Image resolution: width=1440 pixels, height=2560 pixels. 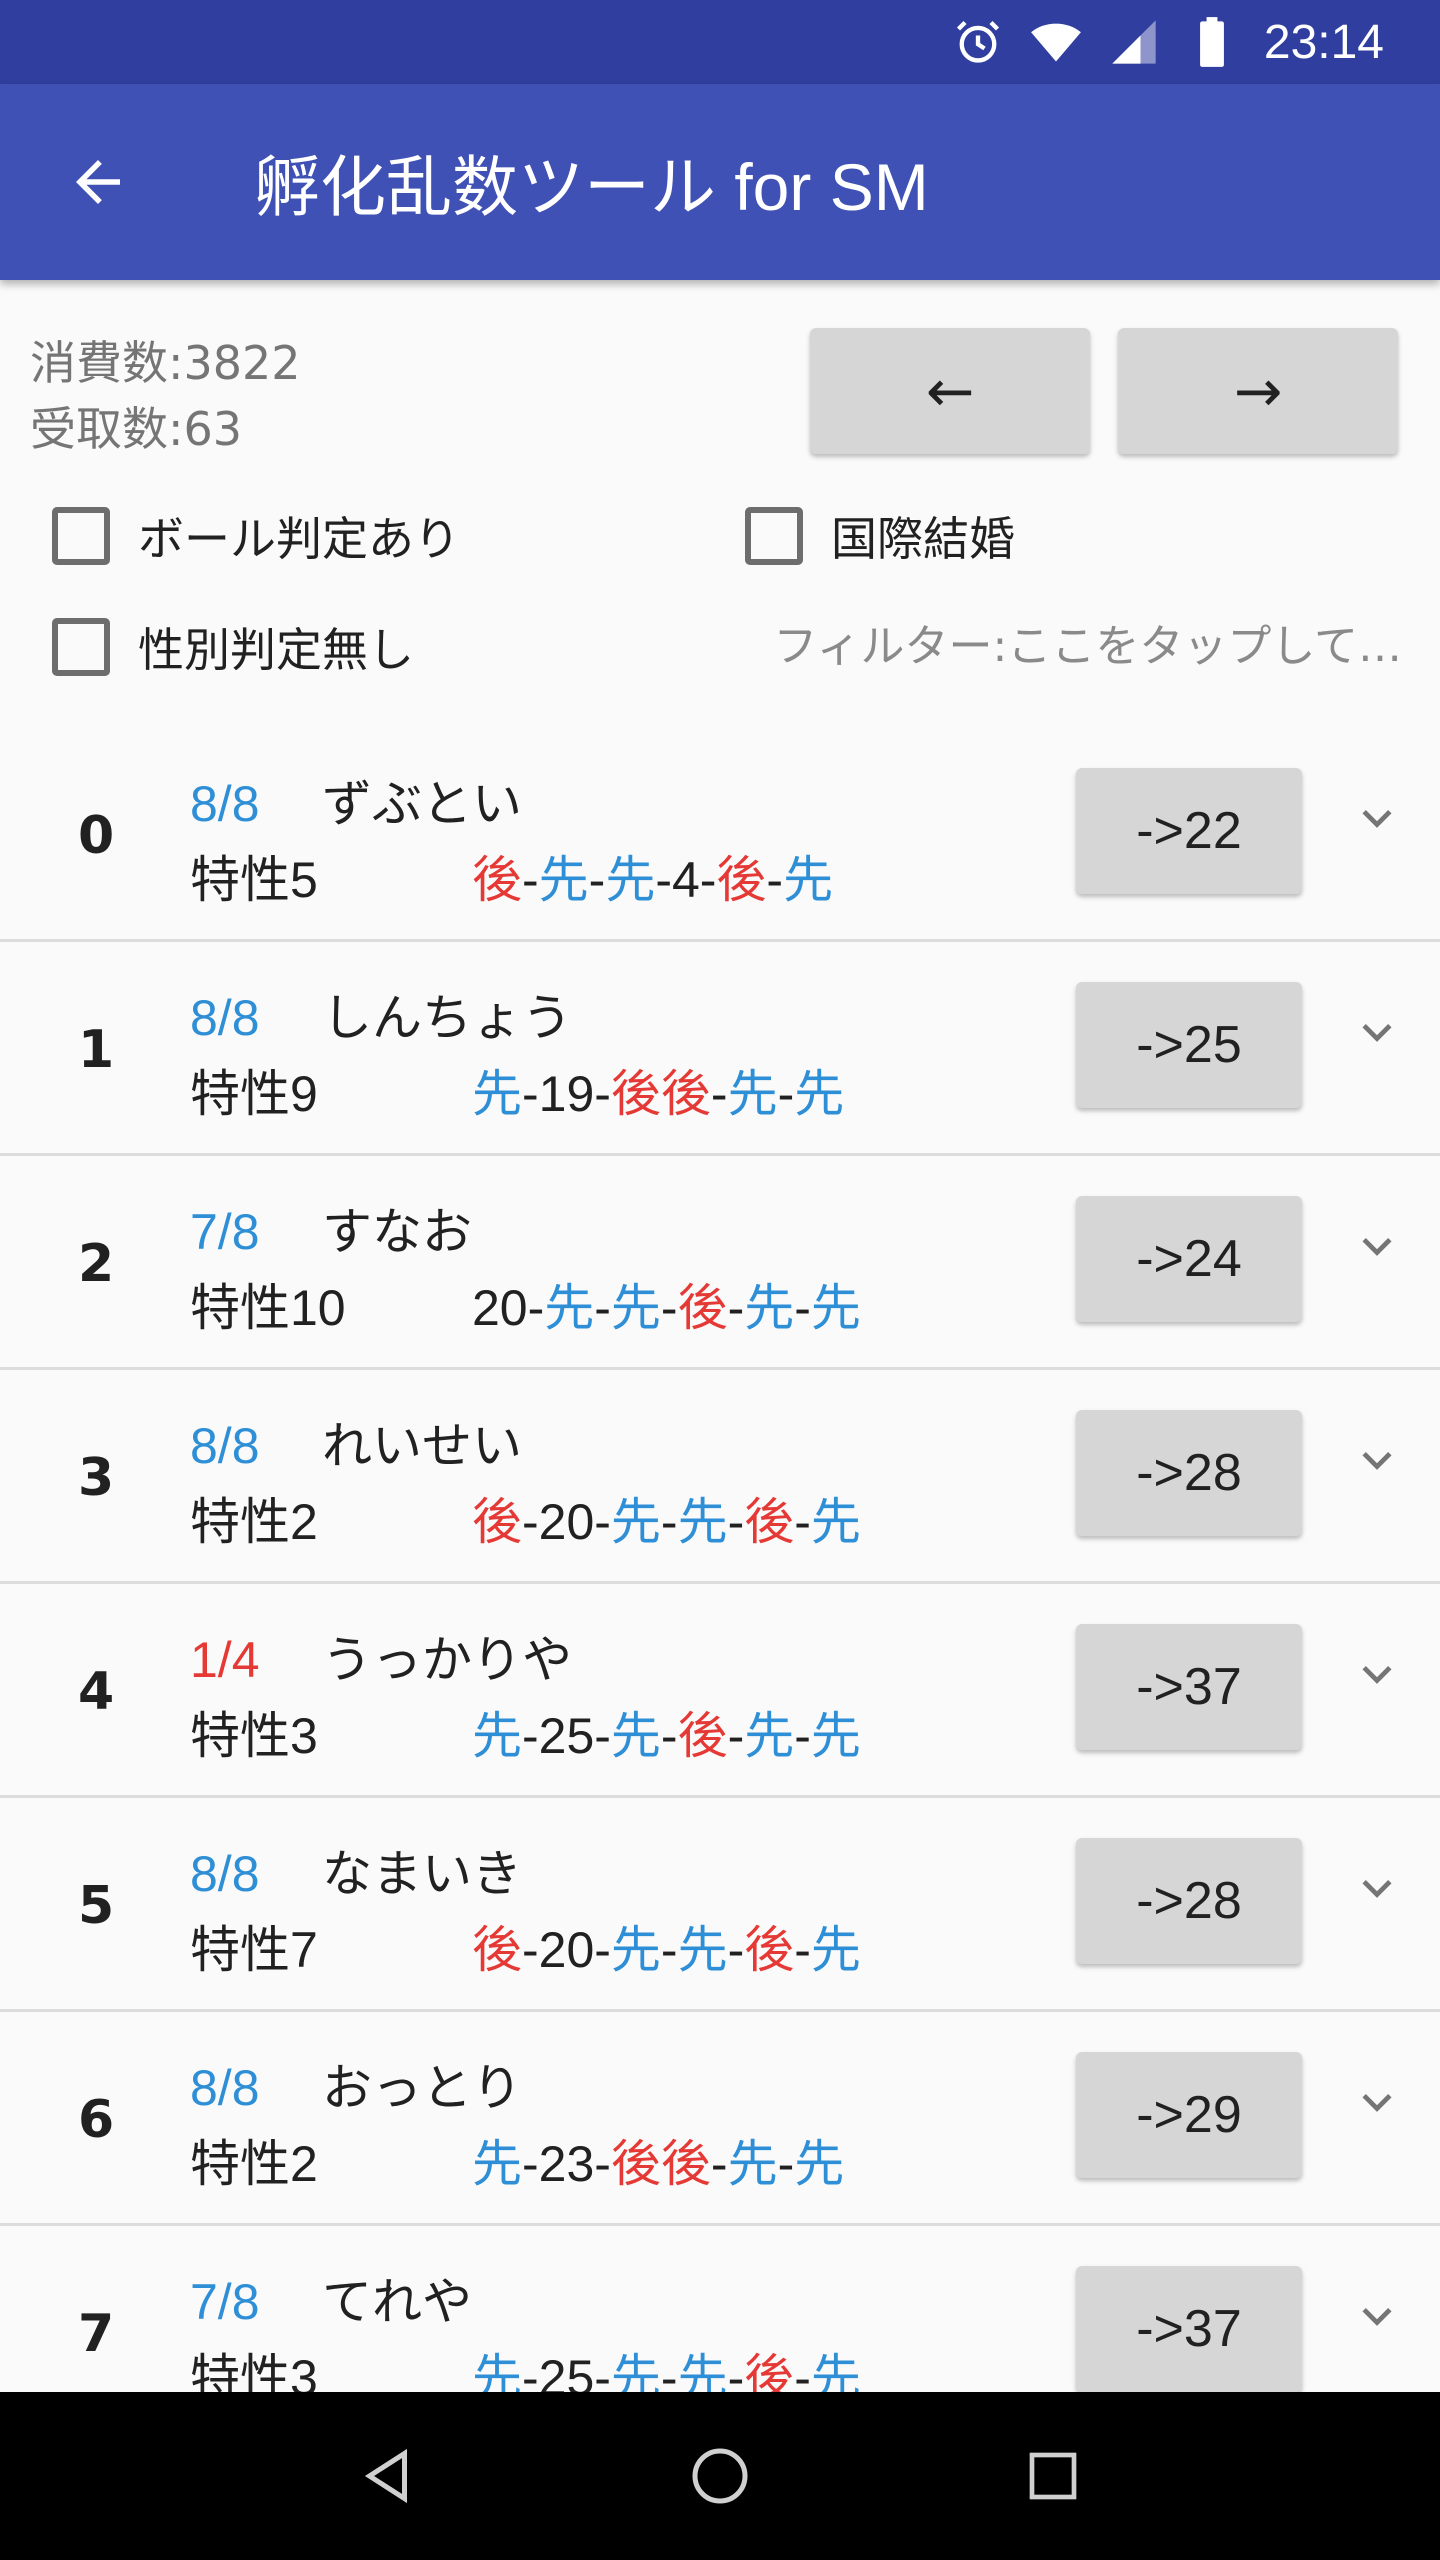 I want to click on nature-name: しんちょう, so click(x=447, y=1018).